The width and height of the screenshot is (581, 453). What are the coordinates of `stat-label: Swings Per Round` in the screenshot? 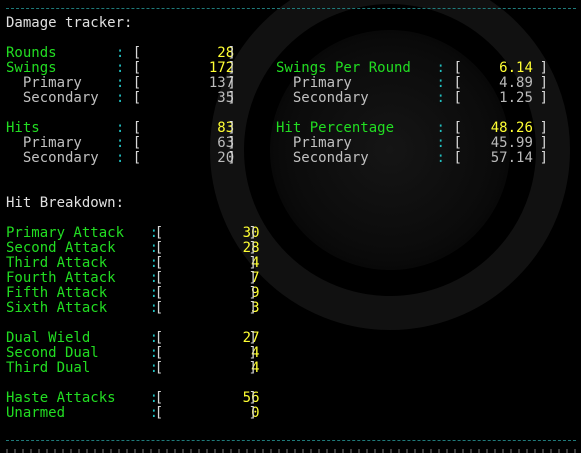 It's located at (343, 68).